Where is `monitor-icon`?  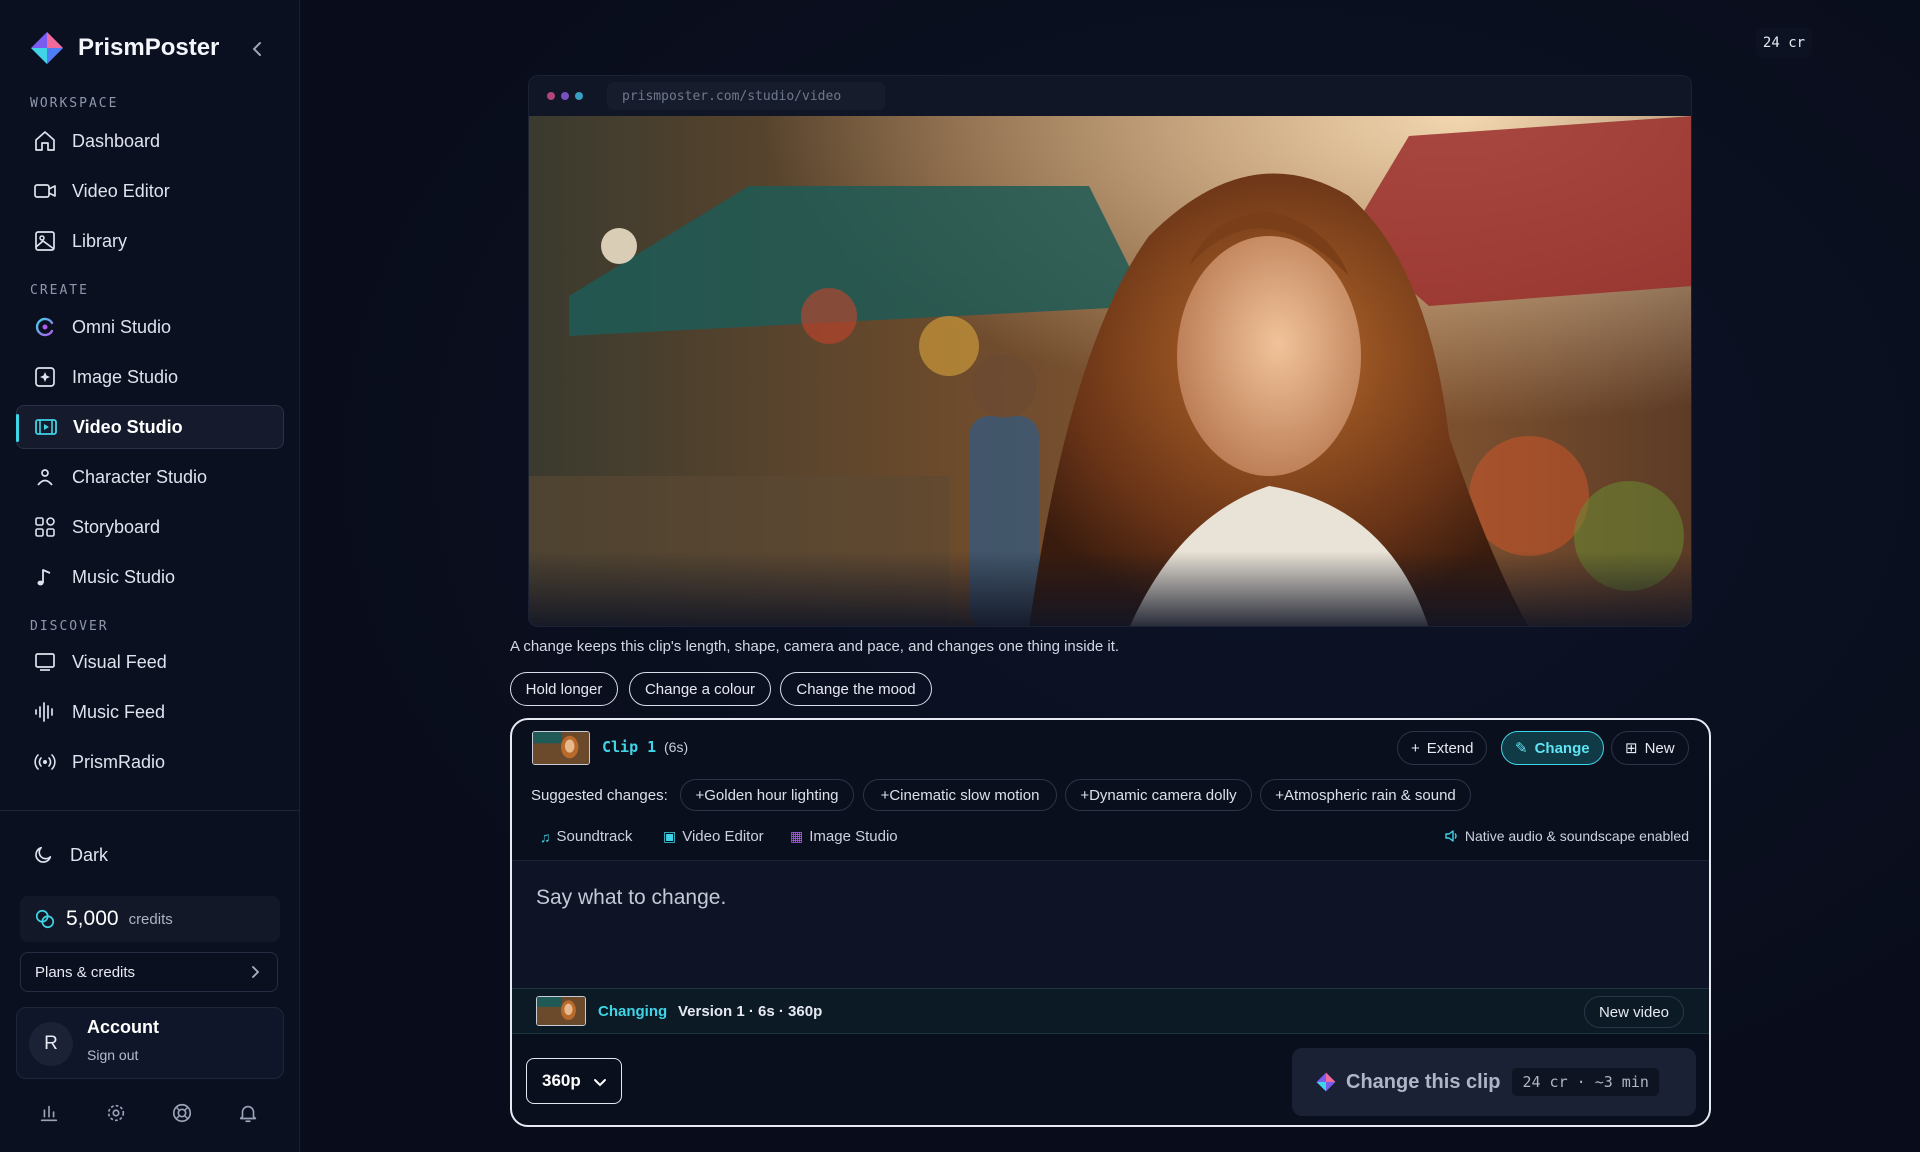
monitor-icon is located at coordinates (45, 662).